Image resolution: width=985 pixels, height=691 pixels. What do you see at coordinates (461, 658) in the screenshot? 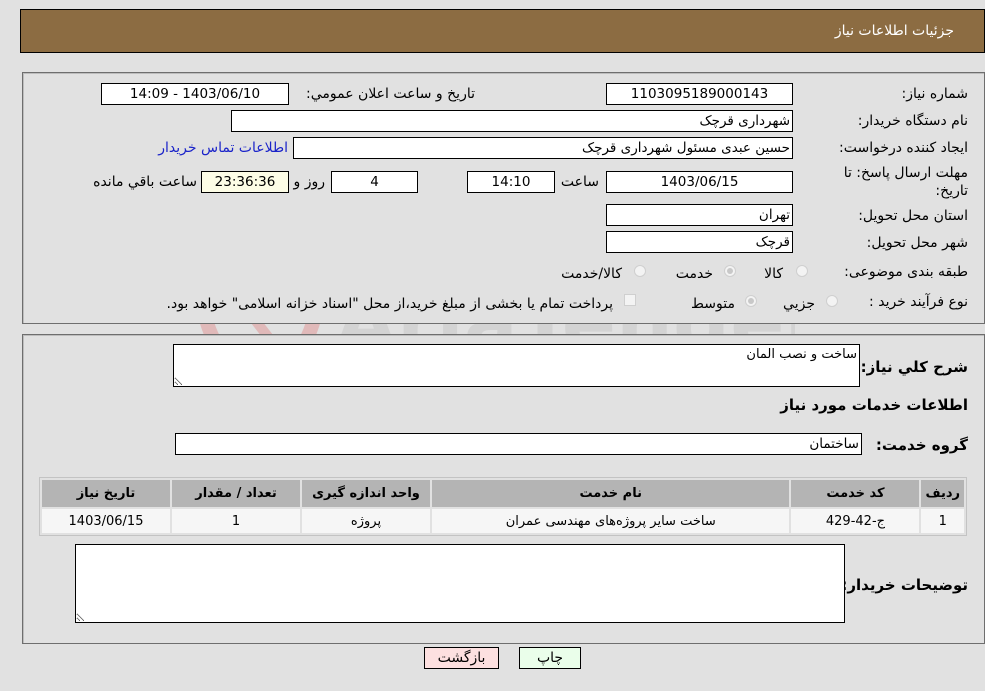
I see `back-button: بازگشت` at bounding box center [461, 658].